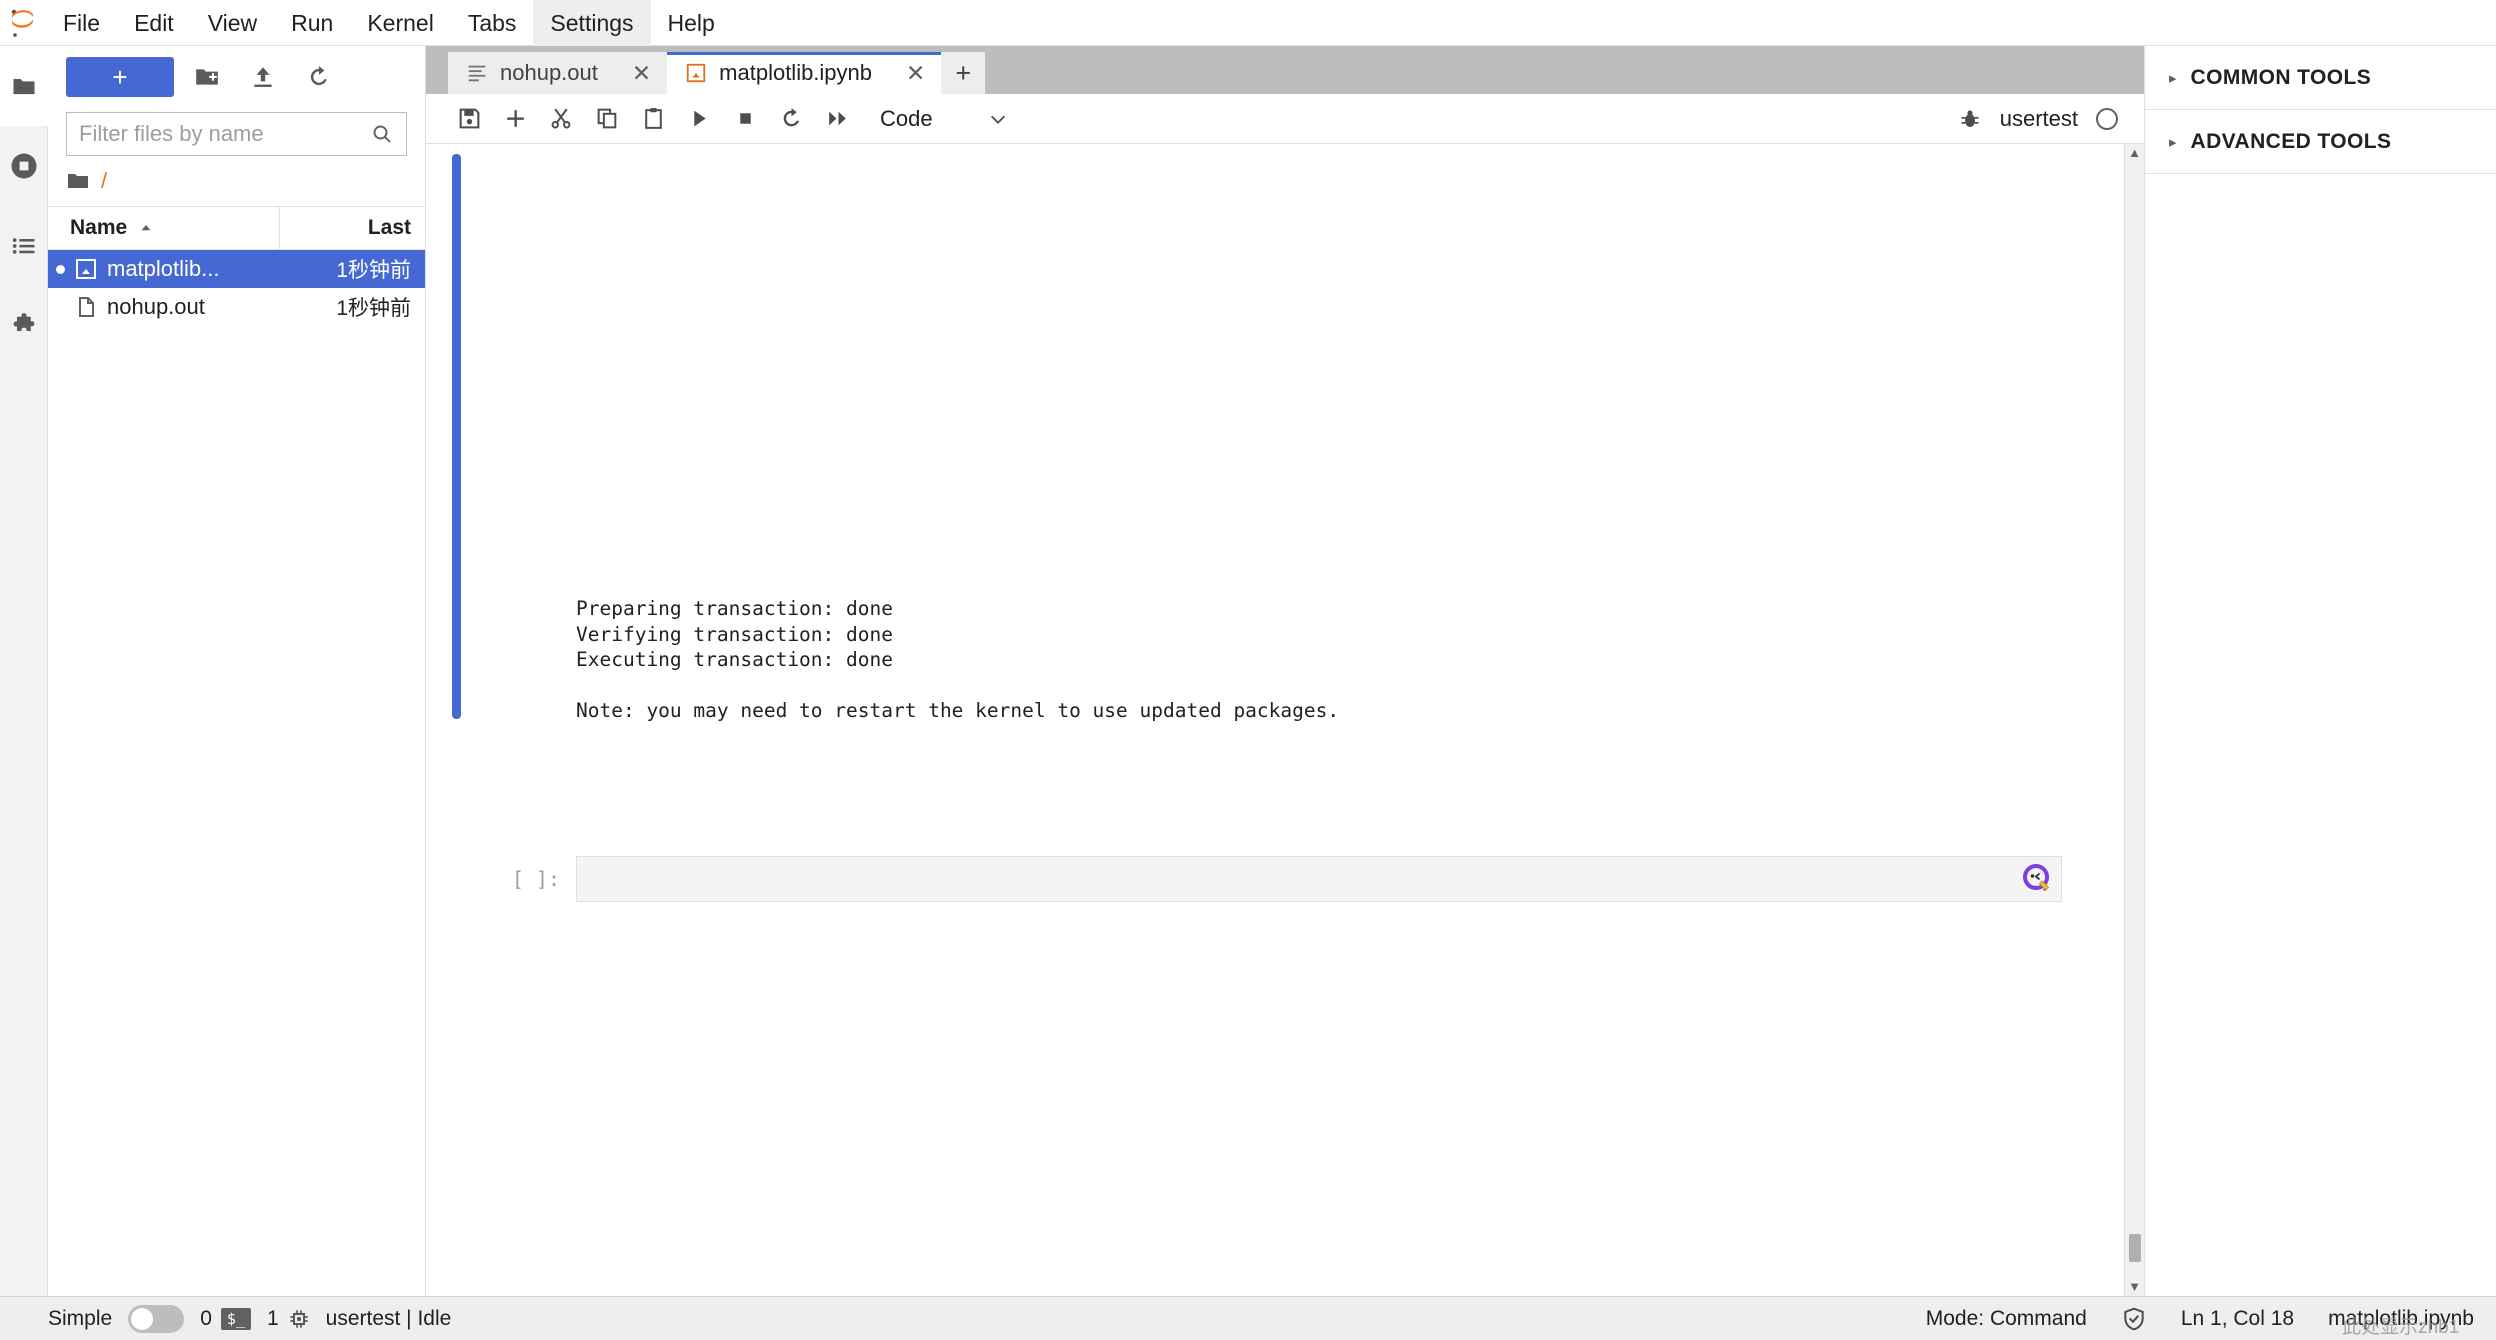  I want to click on scroll-up-arrow-icon: ▲, so click(2134, 153).